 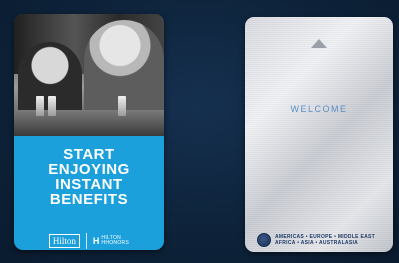 I want to click on hhonors-text: HHONORS, so click(x=115, y=243).